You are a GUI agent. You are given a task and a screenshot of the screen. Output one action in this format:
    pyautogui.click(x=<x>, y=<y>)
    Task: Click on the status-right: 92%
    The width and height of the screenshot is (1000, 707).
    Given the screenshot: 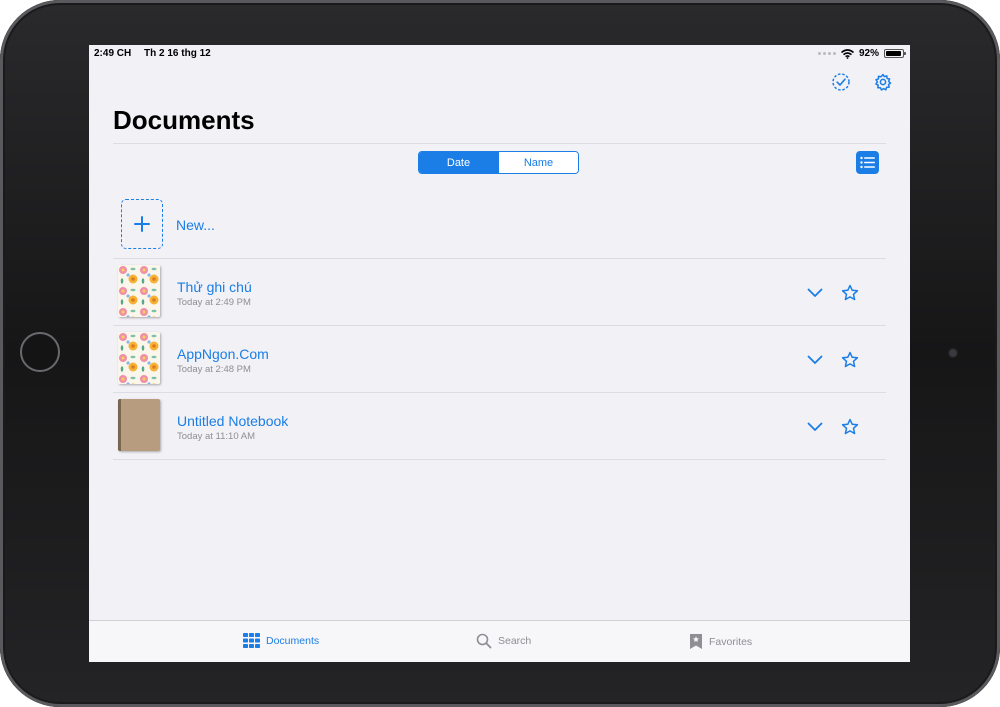 What is the action you would take?
    pyautogui.click(x=861, y=53)
    